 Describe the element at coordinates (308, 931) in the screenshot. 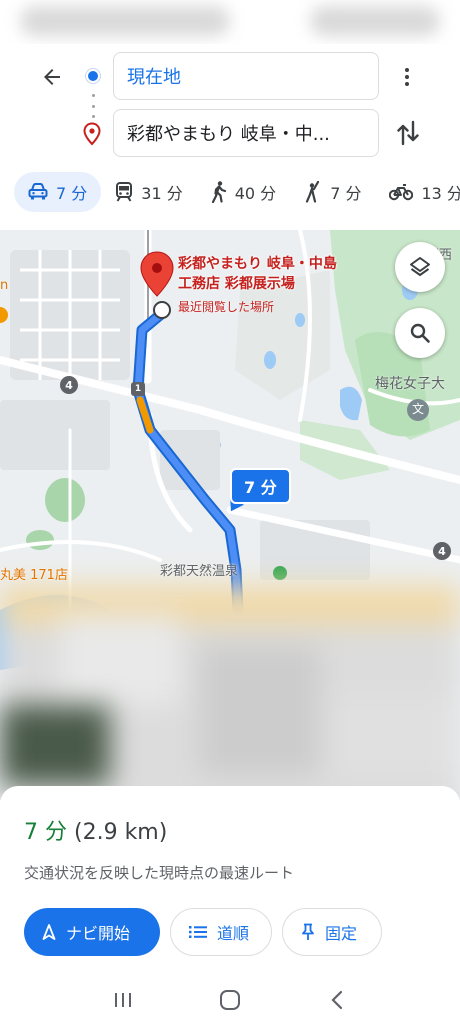

I see `pin-icon` at that location.